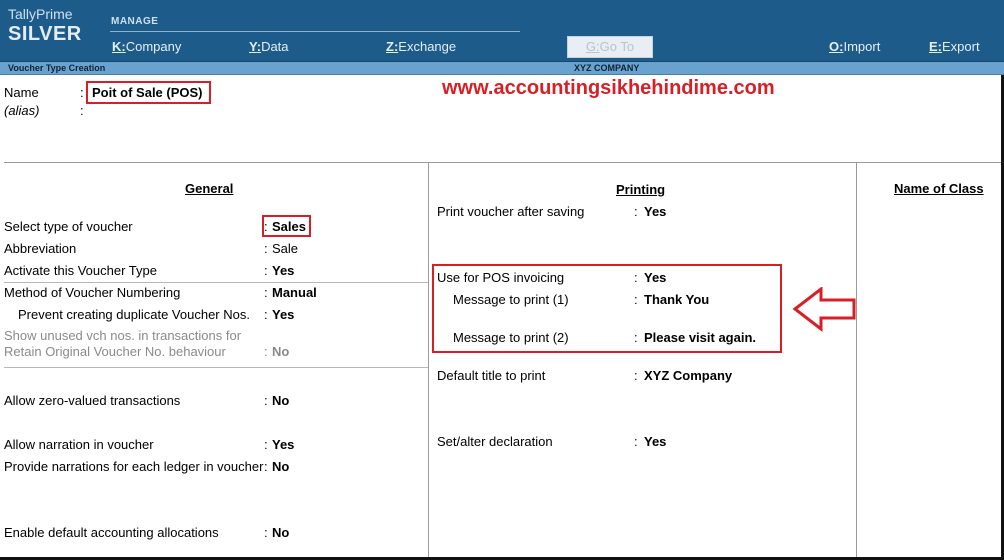 The width and height of the screenshot is (1004, 560). What do you see at coordinates (21, 92) in the screenshot?
I see `name-label: Name` at bounding box center [21, 92].